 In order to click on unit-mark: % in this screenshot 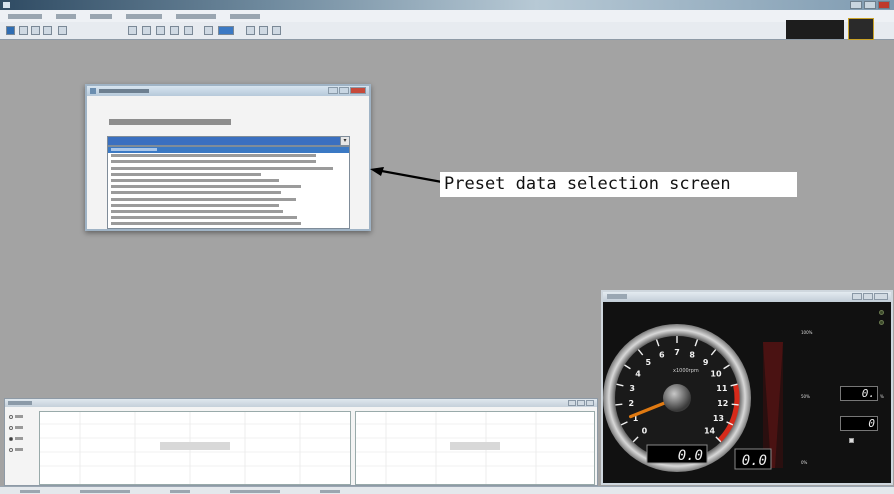, I will do `click(882, 396)`.